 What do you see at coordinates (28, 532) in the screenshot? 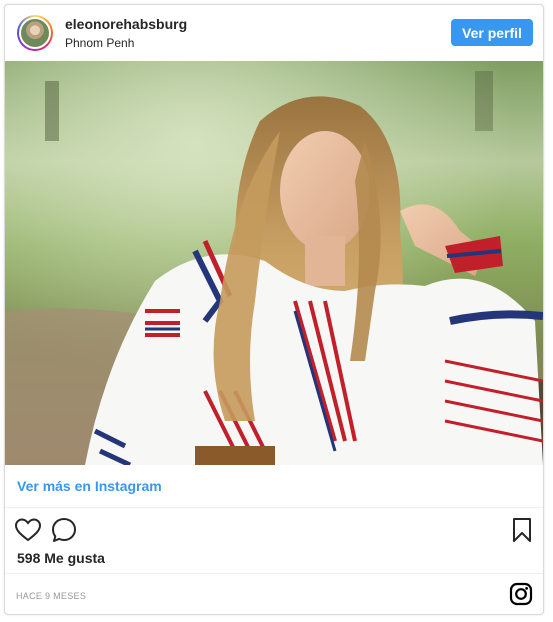
I see `heart-icon` at bounding box center [28, 532].